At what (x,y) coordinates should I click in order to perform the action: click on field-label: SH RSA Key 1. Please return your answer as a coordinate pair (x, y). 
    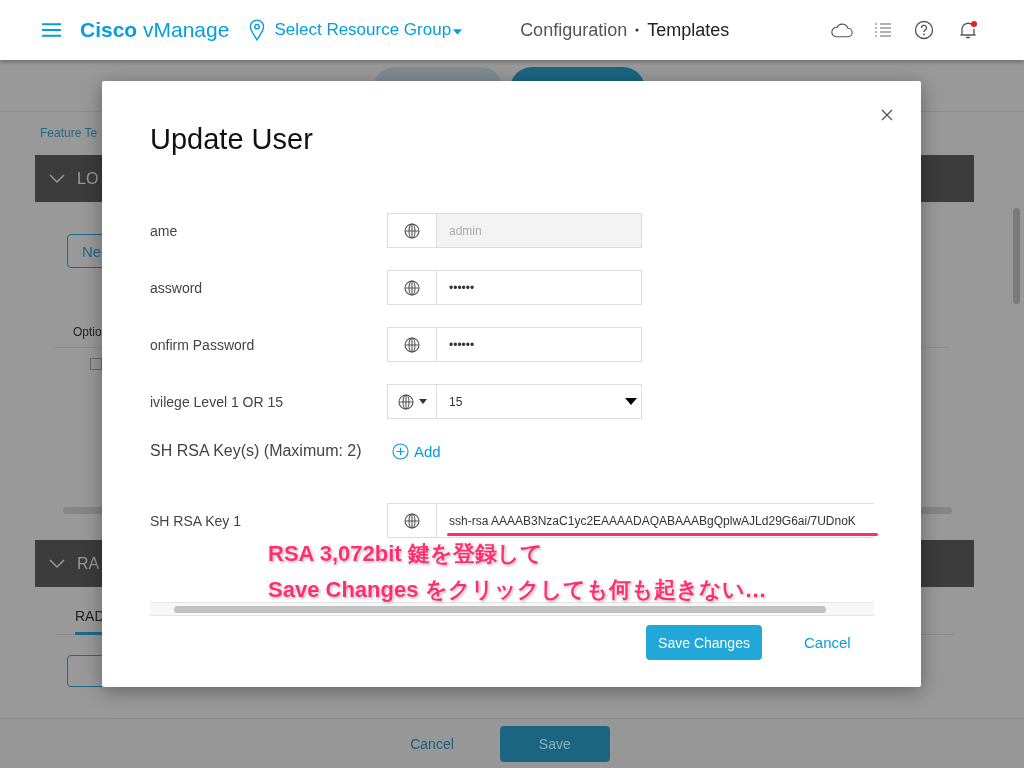
    Looking at the image, I should click on (196, 520).